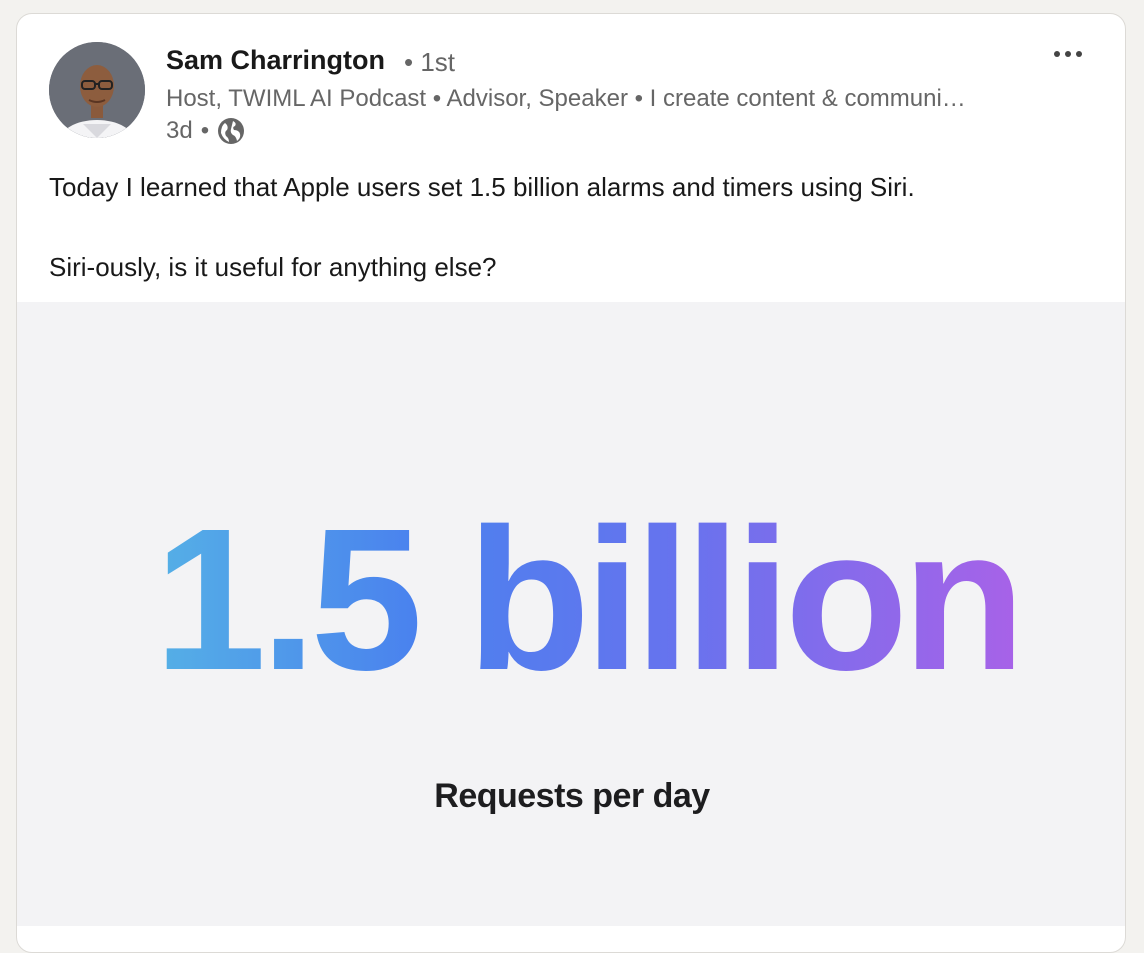  What do you see at coordinates (275, 60) in the screenshot?
I see `author-name: Sam Charrington` at bounding box center [275, 60].